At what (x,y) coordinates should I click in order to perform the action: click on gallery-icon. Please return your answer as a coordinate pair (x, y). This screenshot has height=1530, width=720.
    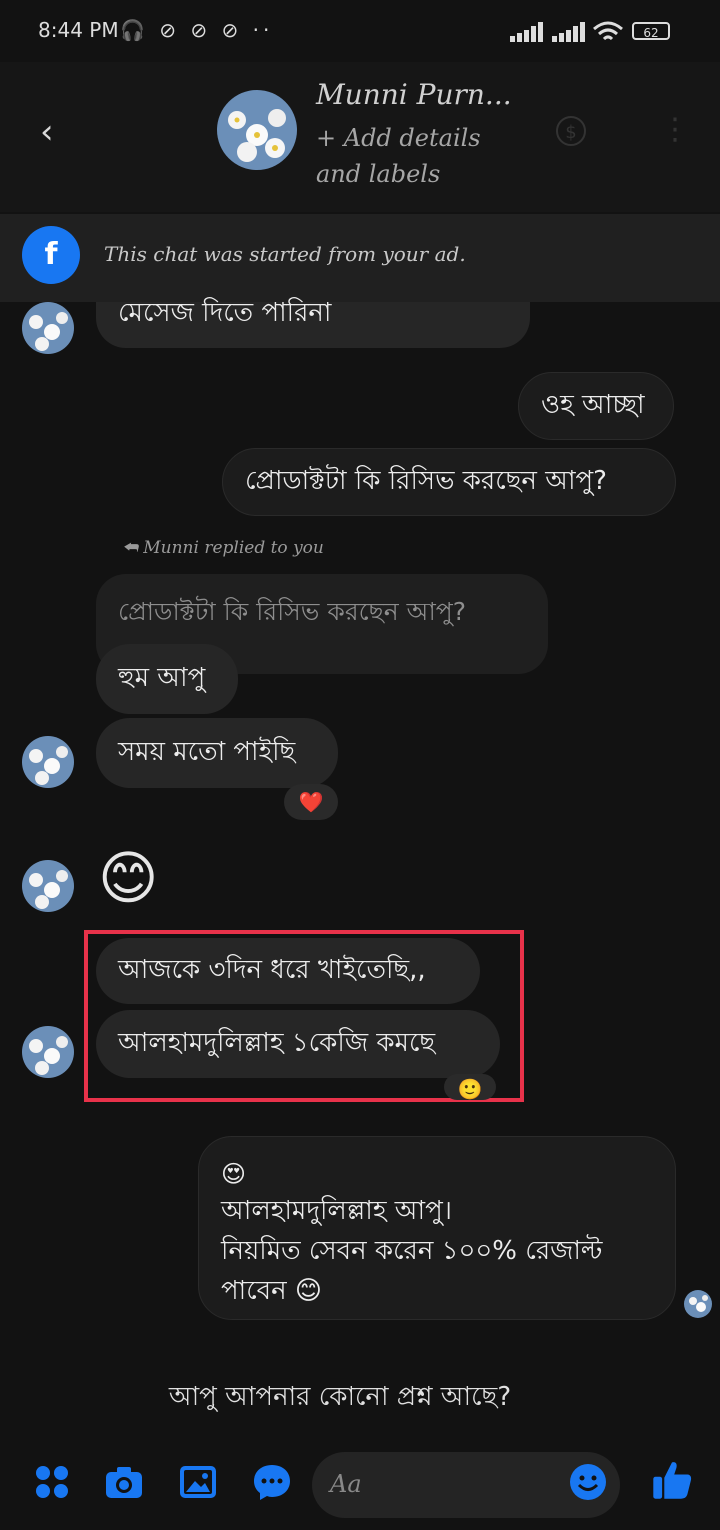
    Looking at the image, I should click on (198, 1482).